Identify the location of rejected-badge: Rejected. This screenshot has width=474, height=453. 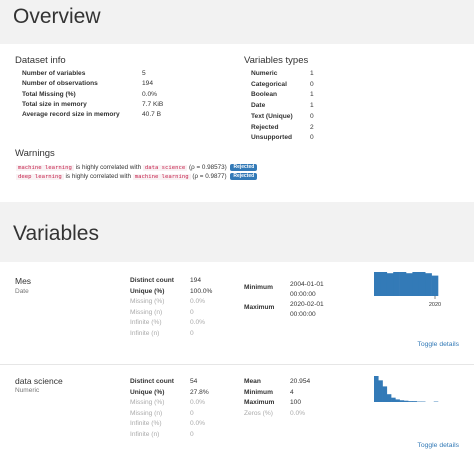
(244, 176).